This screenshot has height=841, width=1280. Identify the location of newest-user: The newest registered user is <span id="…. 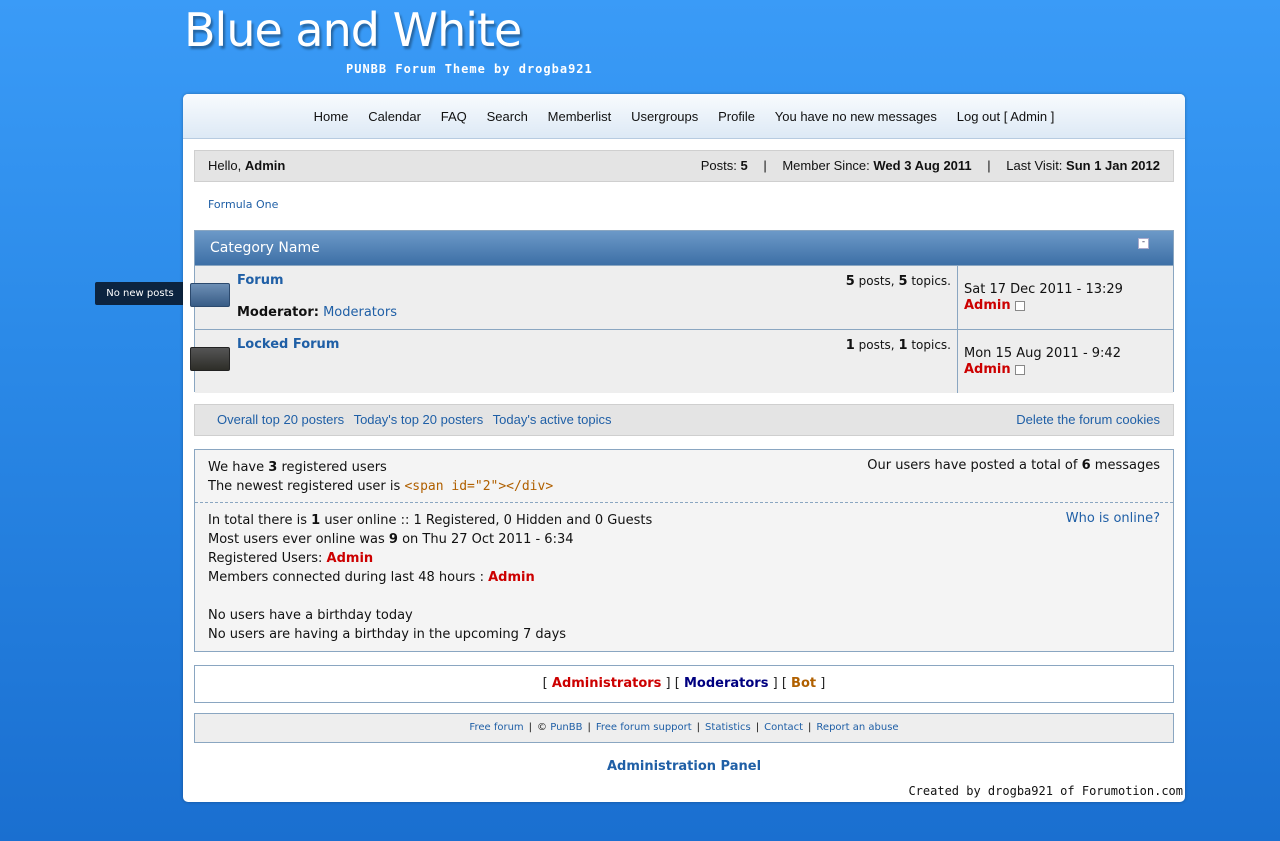
(381, 486).